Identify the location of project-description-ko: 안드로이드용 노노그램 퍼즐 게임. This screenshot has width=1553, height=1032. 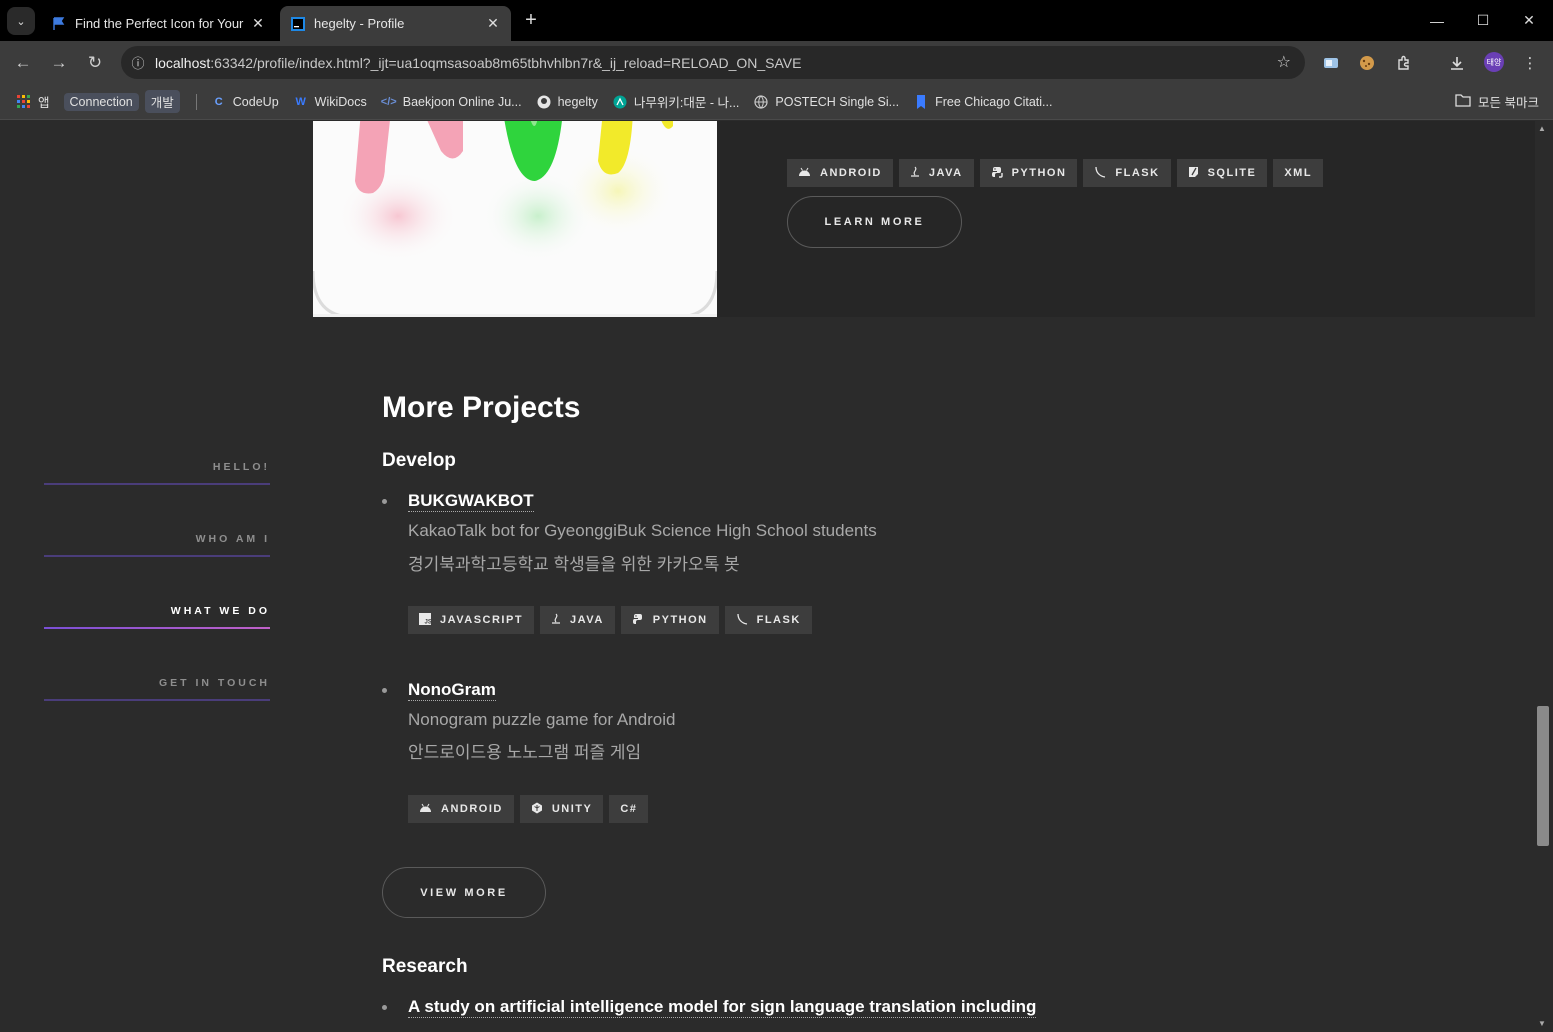
(525, 752).